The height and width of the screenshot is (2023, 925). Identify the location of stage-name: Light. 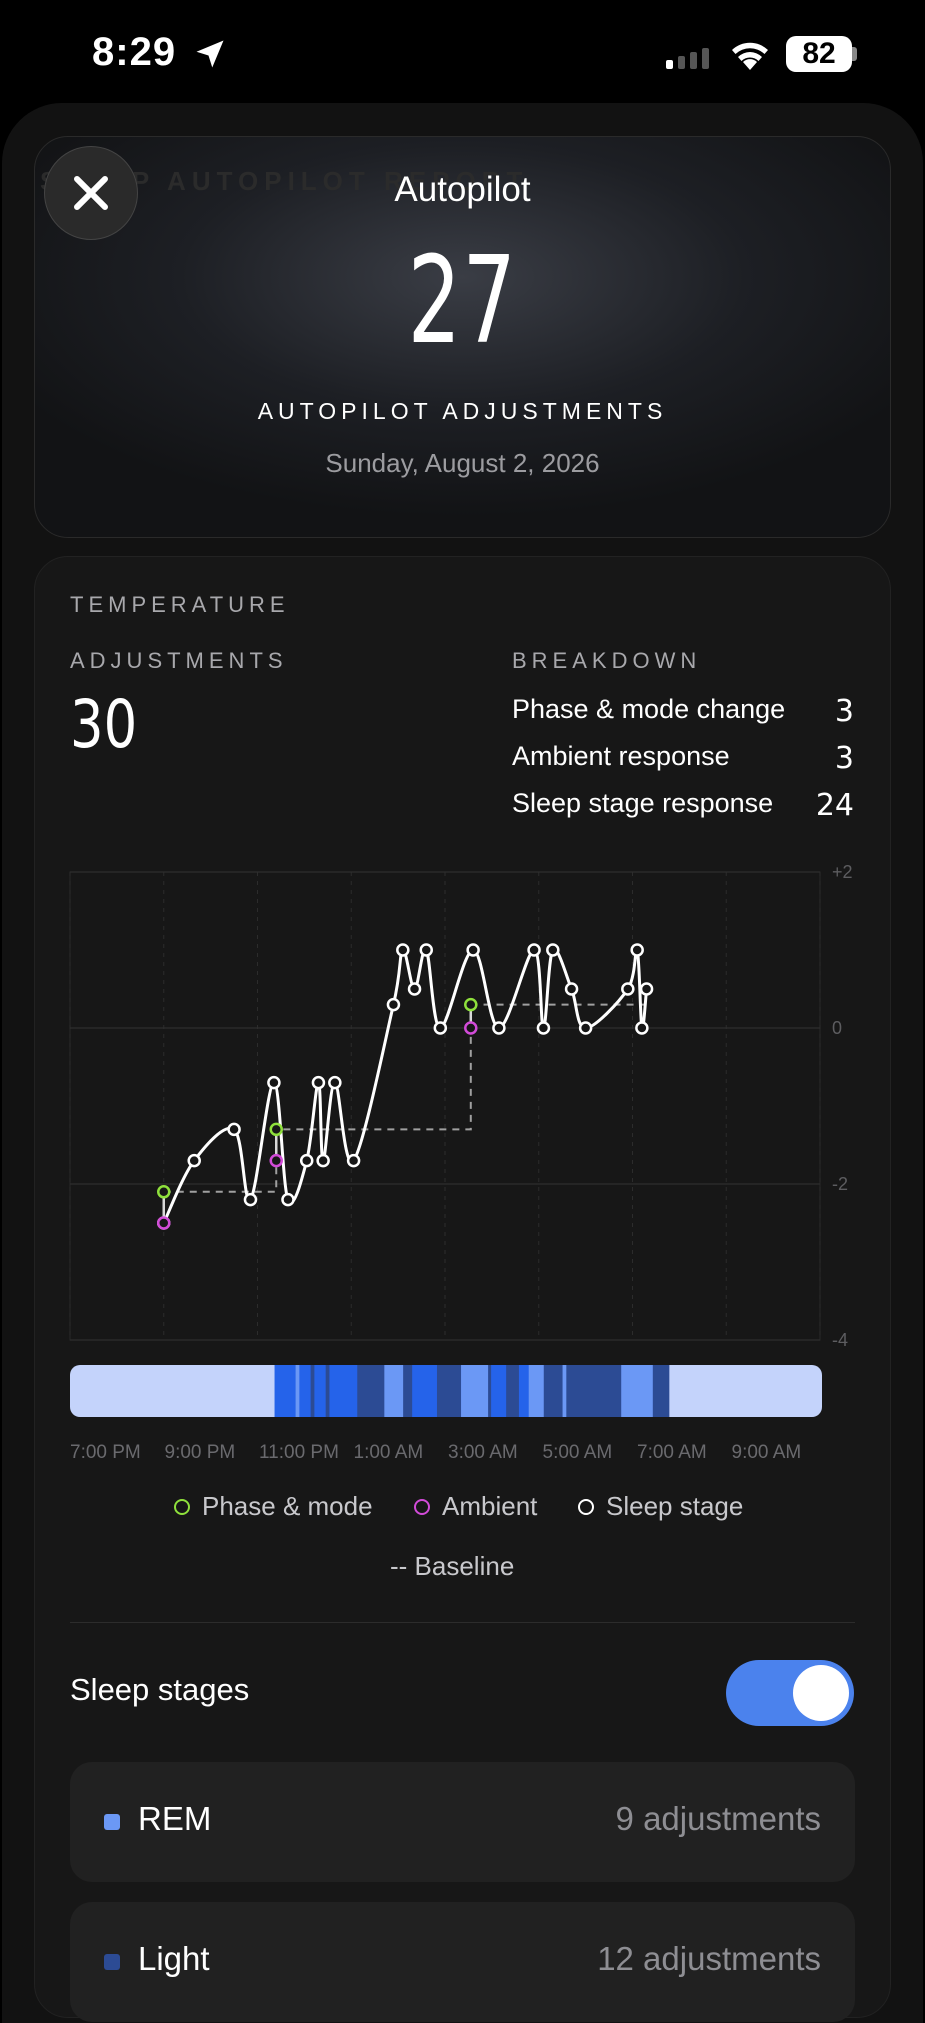
(174, 1958).